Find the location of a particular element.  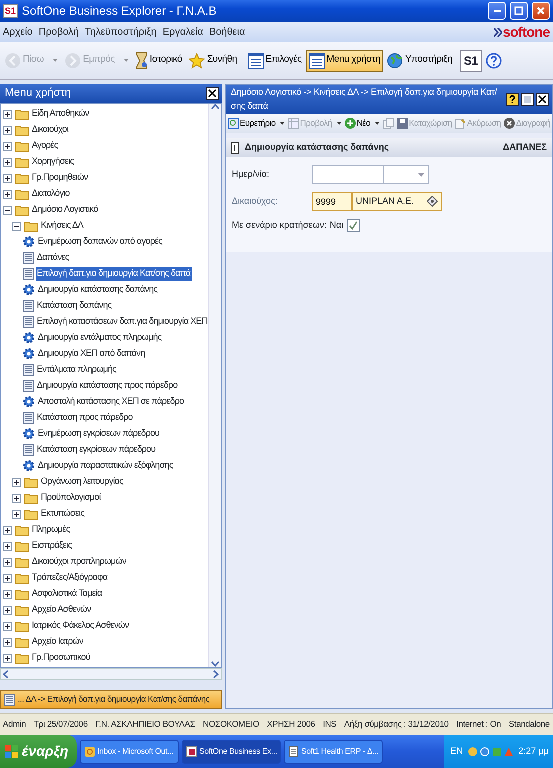

tree-item: Κινήσεις ΔΛ is located at coordinates (62, 226).